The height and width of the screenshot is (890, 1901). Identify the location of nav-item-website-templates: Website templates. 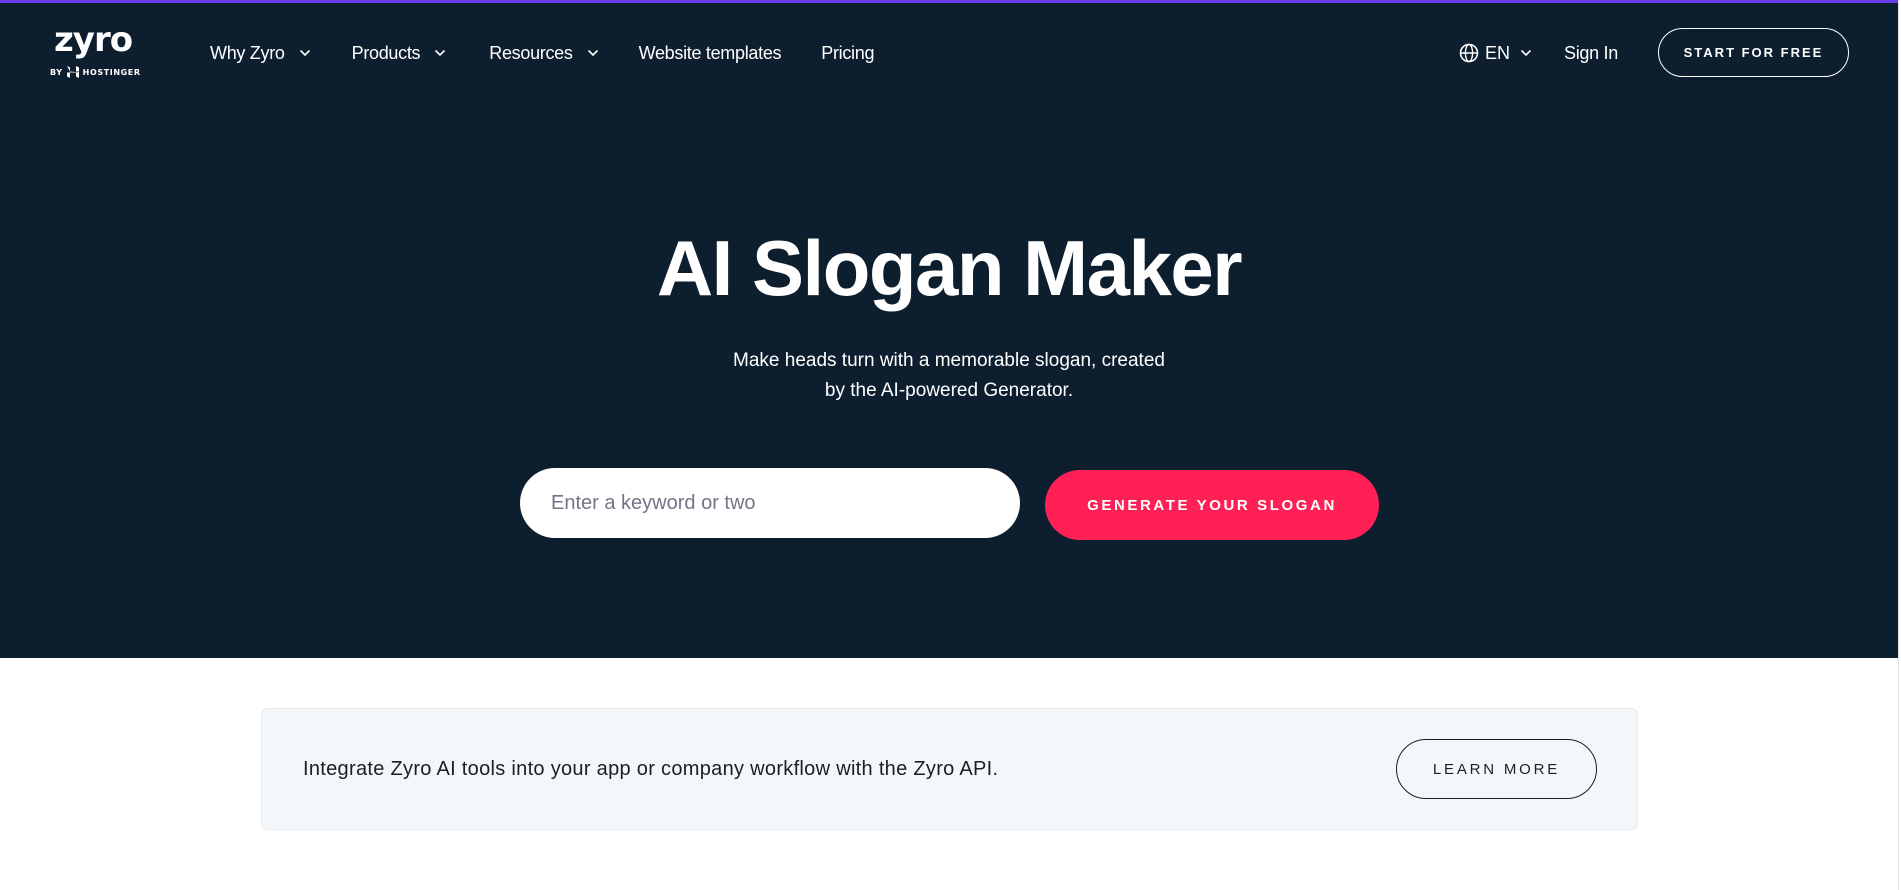
(710, 53).